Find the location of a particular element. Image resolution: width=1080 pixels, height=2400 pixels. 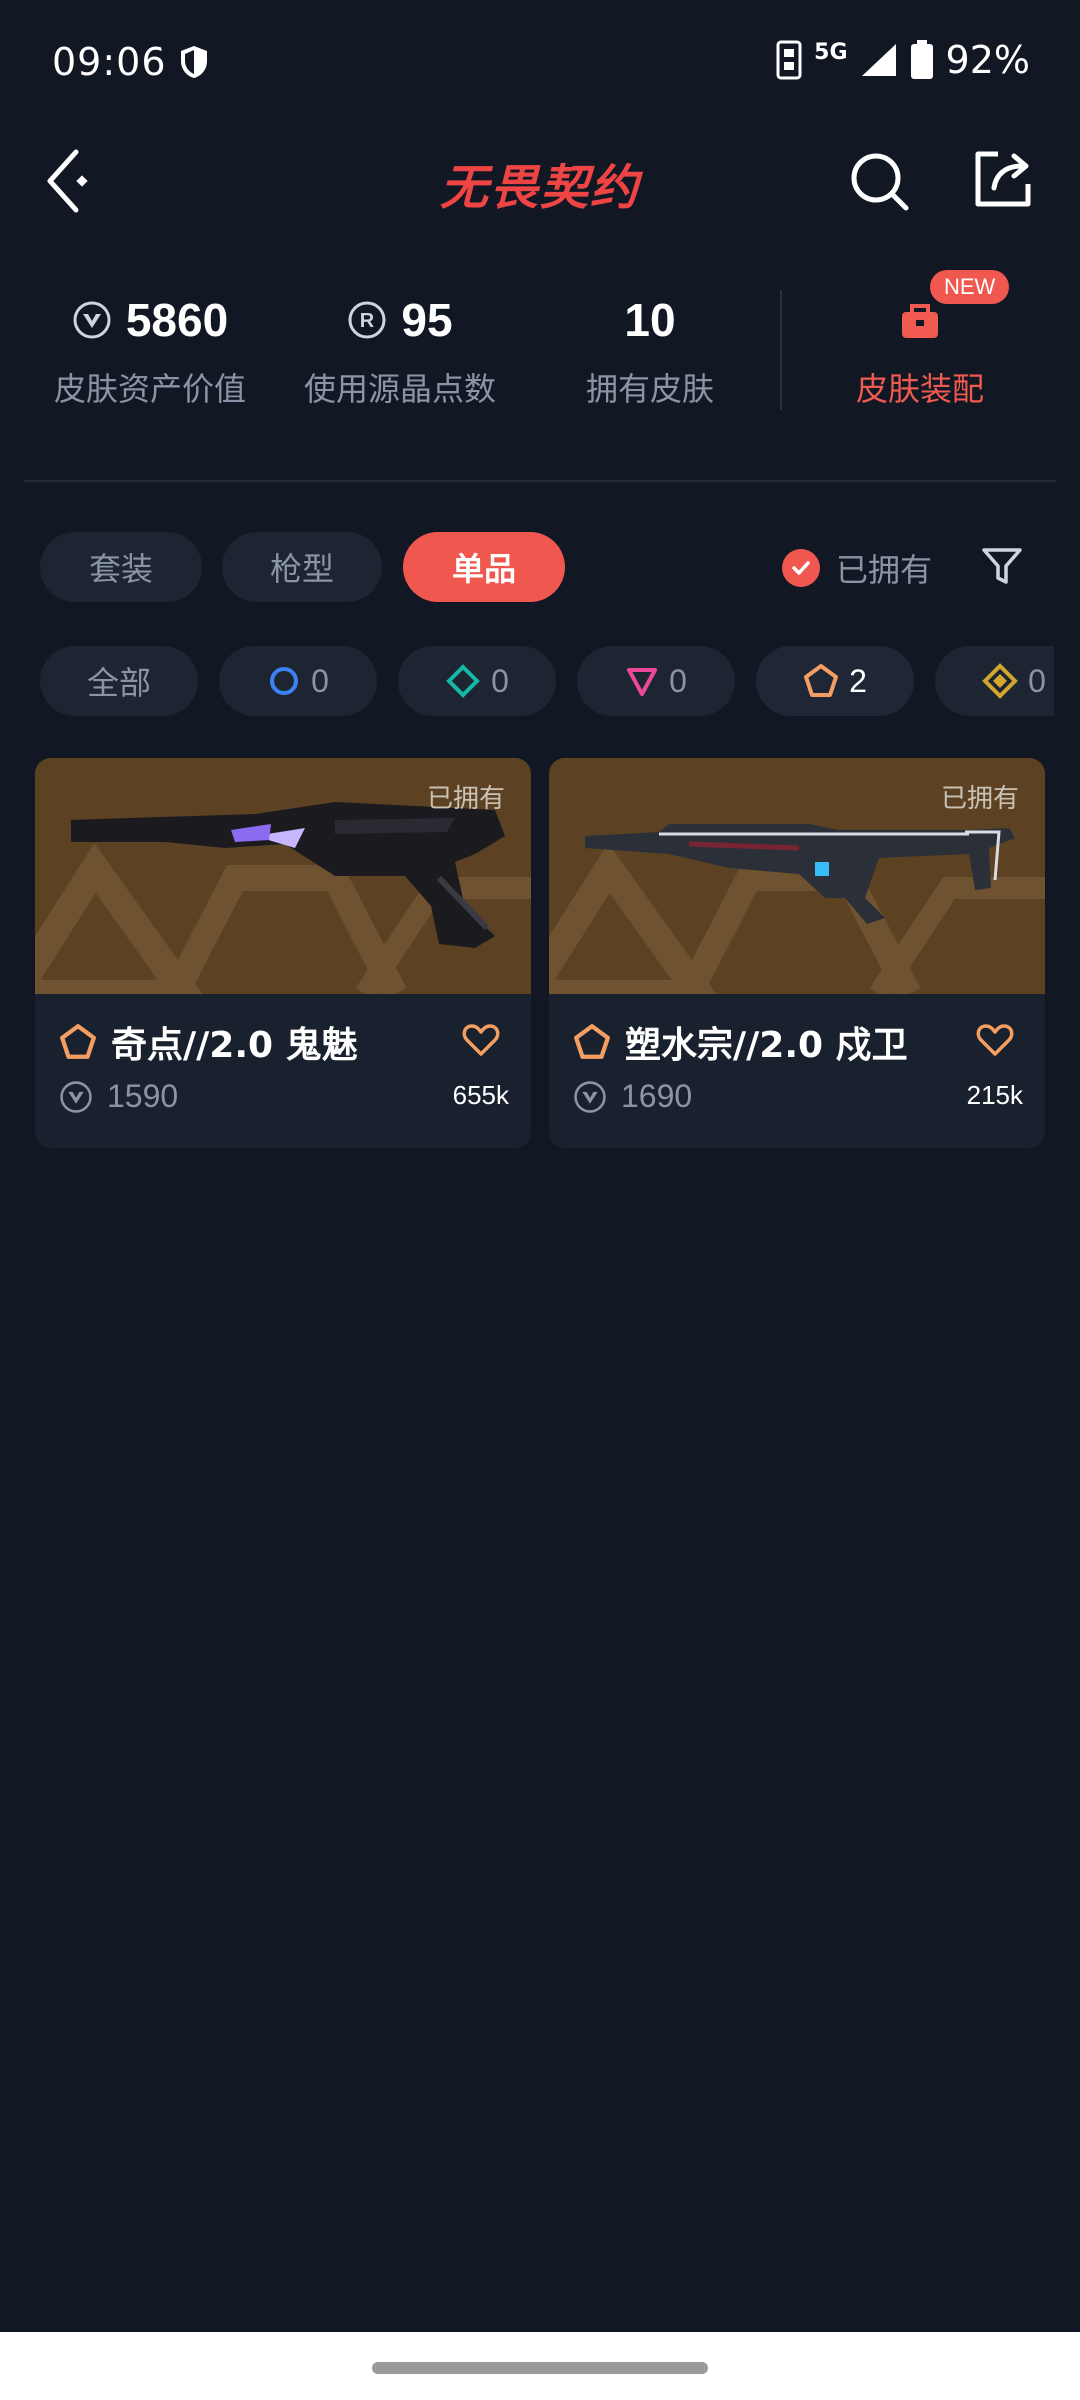

skin-price: 1690 is located at coordinates (657, 1096).